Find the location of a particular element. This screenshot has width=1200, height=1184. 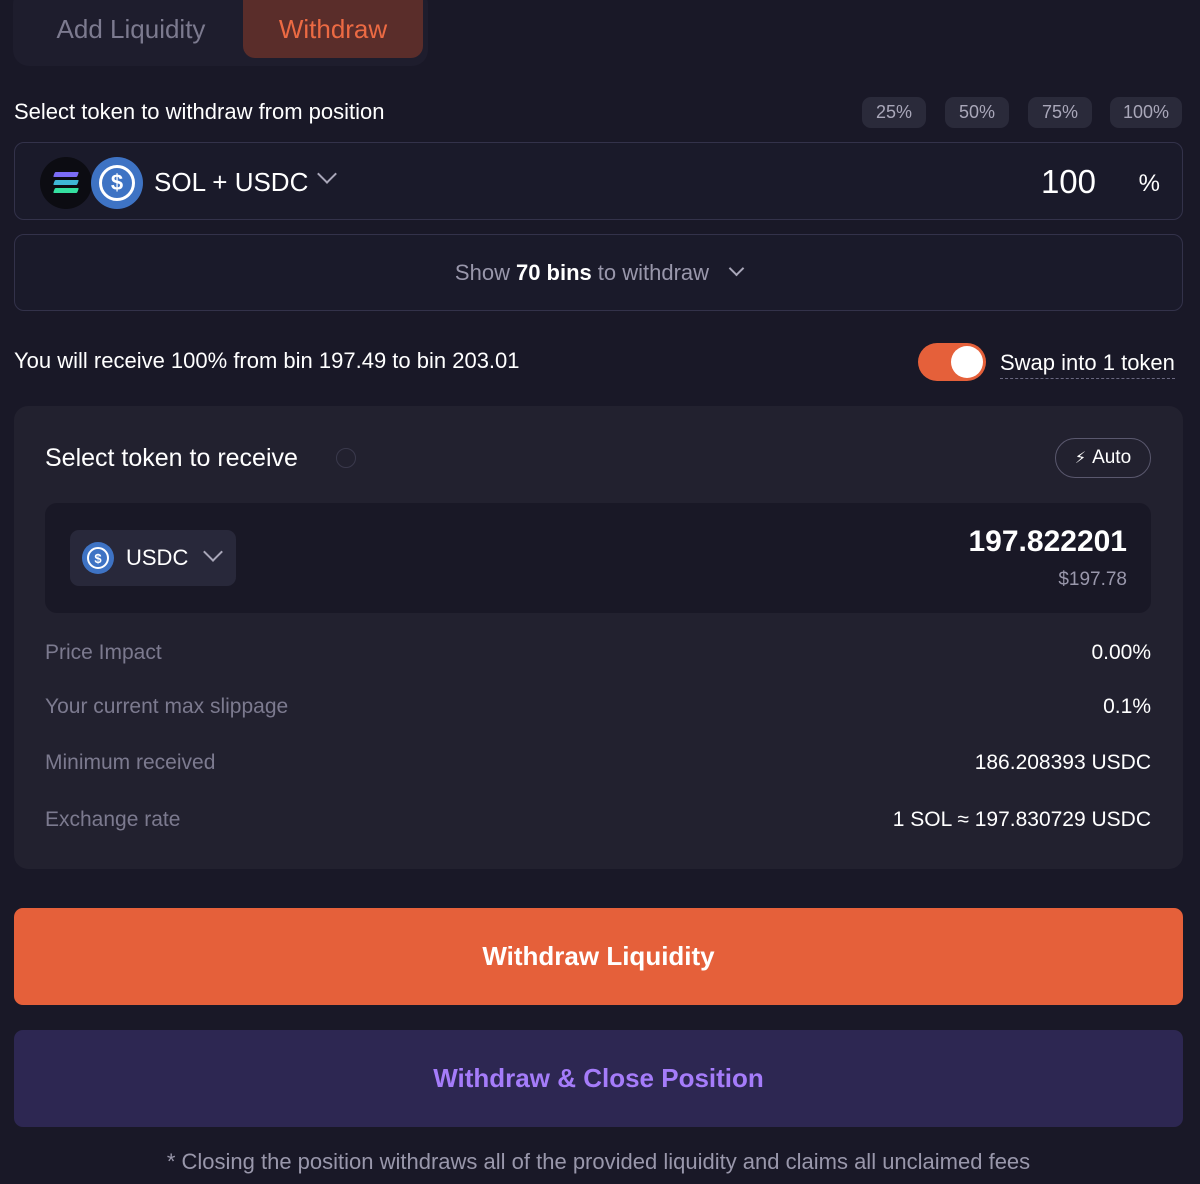

bins-count: 70 bins is located at coordinates (553, 272).